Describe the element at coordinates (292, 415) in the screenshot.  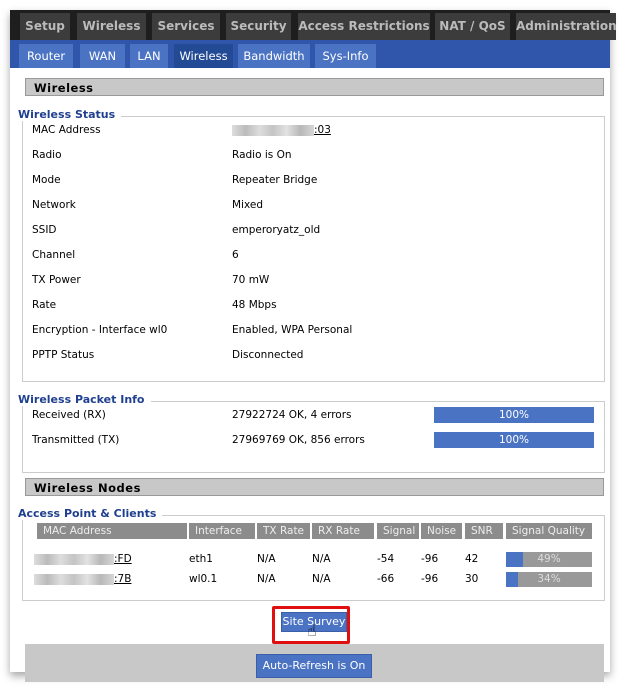
I see `packet-value: 27922724 OK, 4 errors` at that location.